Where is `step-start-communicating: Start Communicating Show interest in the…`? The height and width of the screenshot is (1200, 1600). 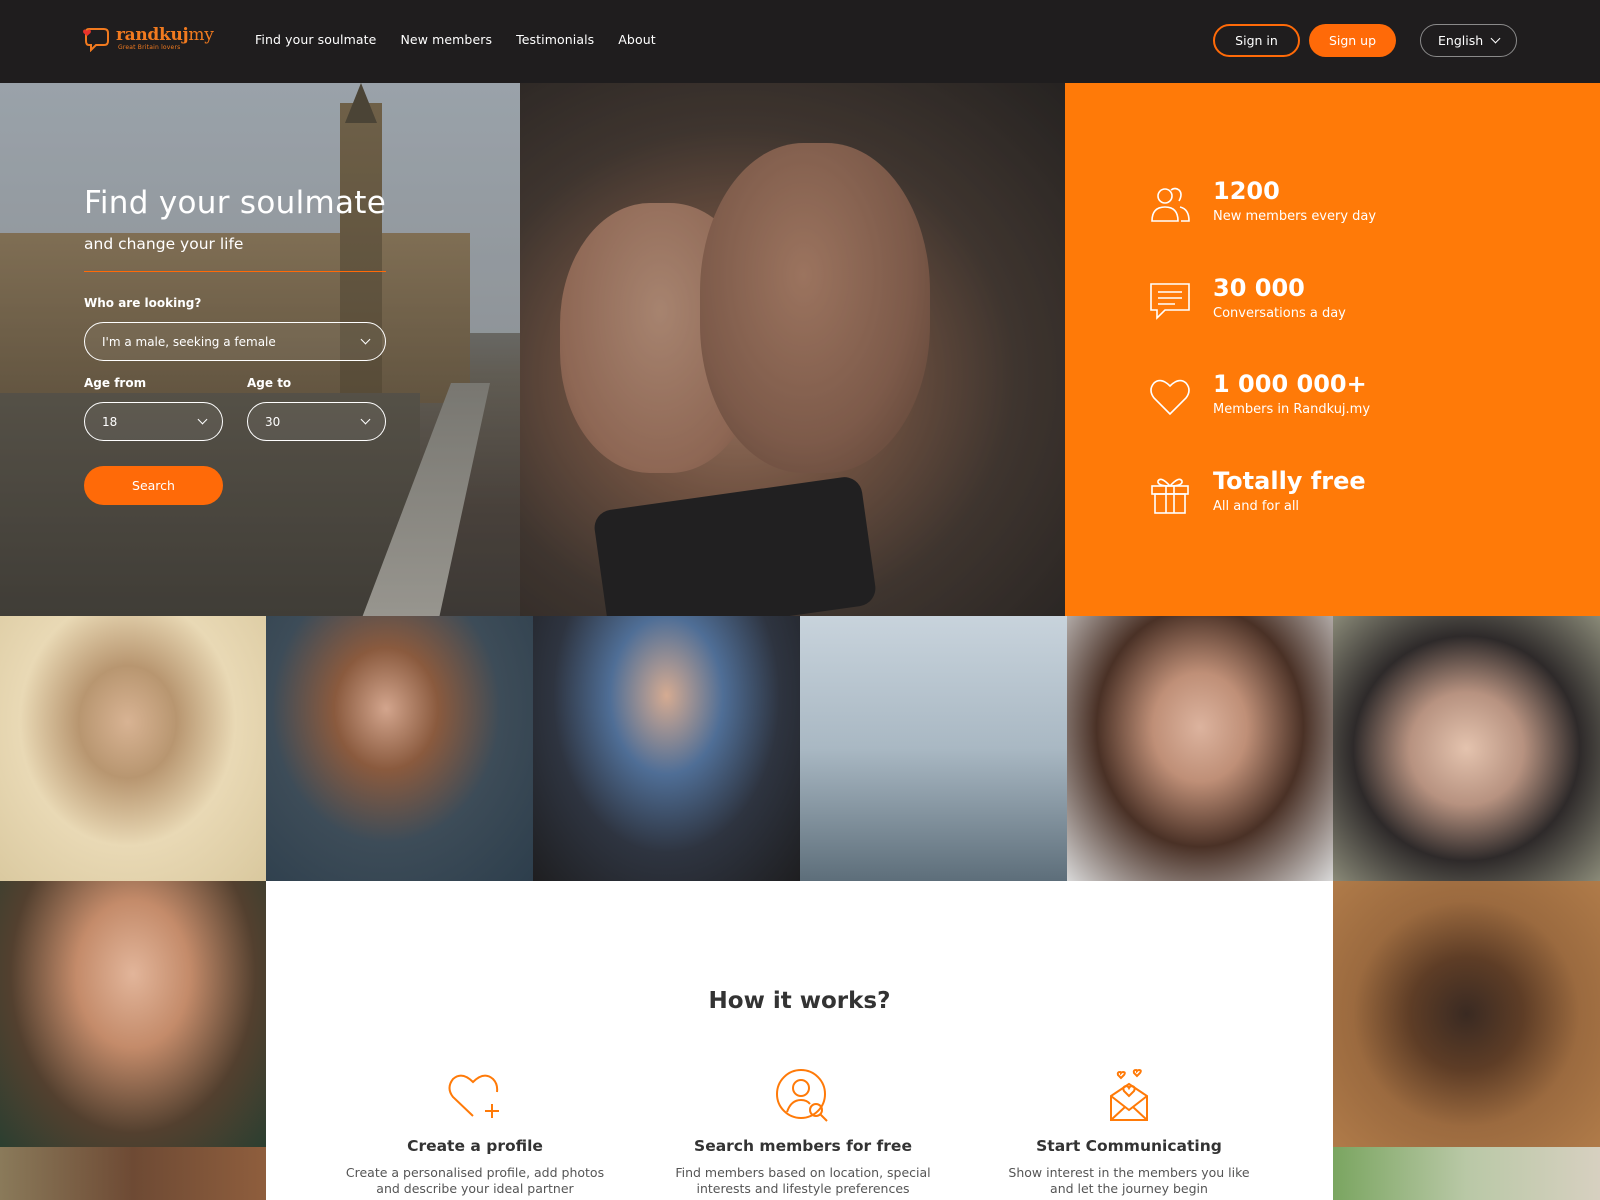
step-start-communicating: Start Communicating Show interest in the… is located at coordinates (1129, 1131).